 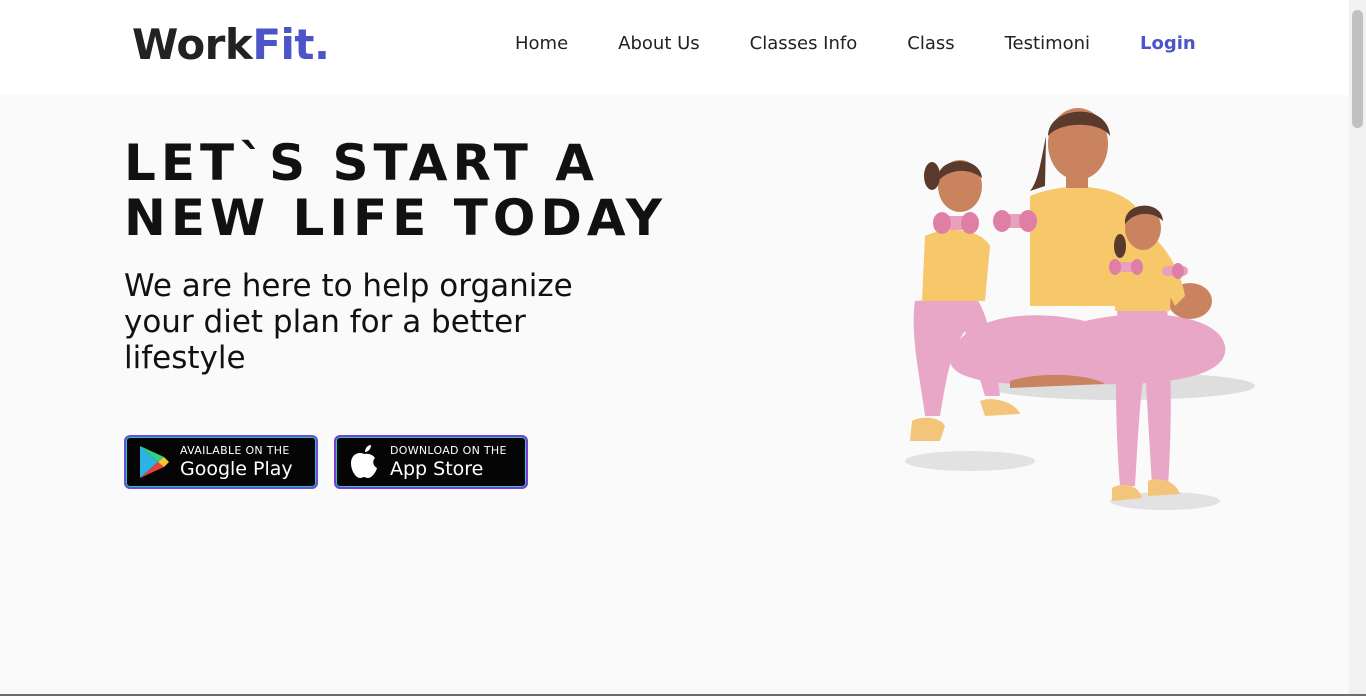 What do you see at coordinates (1080, 309) in the screenshot?
I see `fitness-illustration` at bounding box center [1080, 309].